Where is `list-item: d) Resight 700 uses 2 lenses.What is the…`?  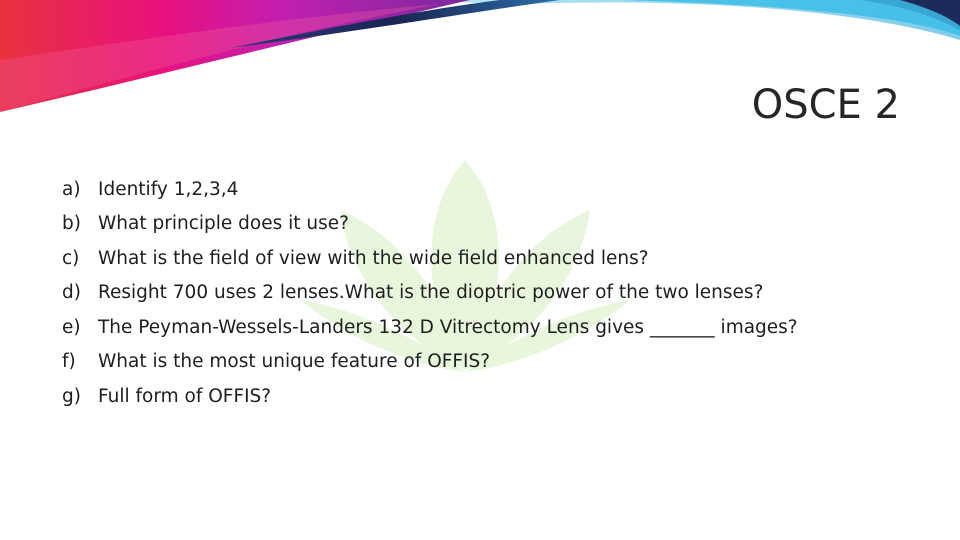
list-item: d) Resight 700 uses 2 lenses.What is the… is located at coordinates (430, 293).